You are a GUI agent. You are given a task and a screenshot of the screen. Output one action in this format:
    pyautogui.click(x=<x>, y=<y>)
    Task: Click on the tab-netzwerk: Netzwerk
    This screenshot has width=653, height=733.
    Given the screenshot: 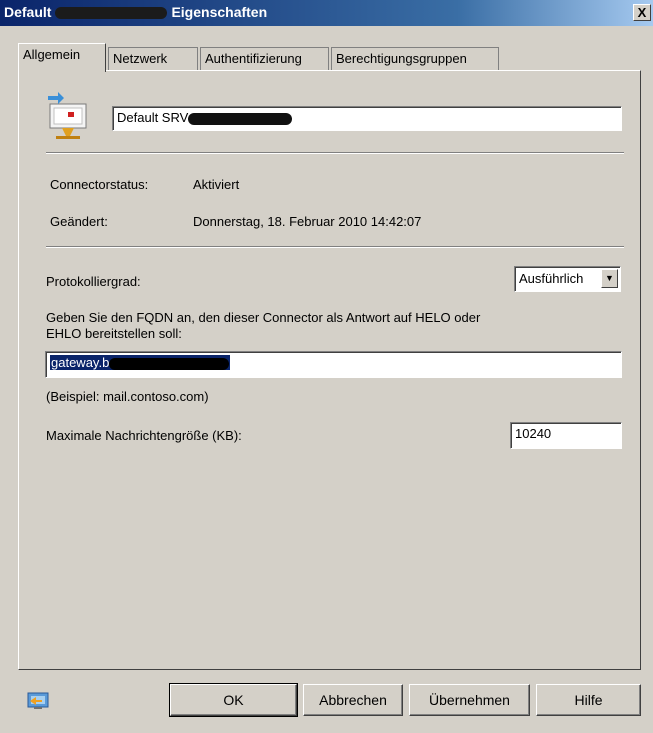 What is the action you would take?
    pyautogui.click(x=153, y=59)
    